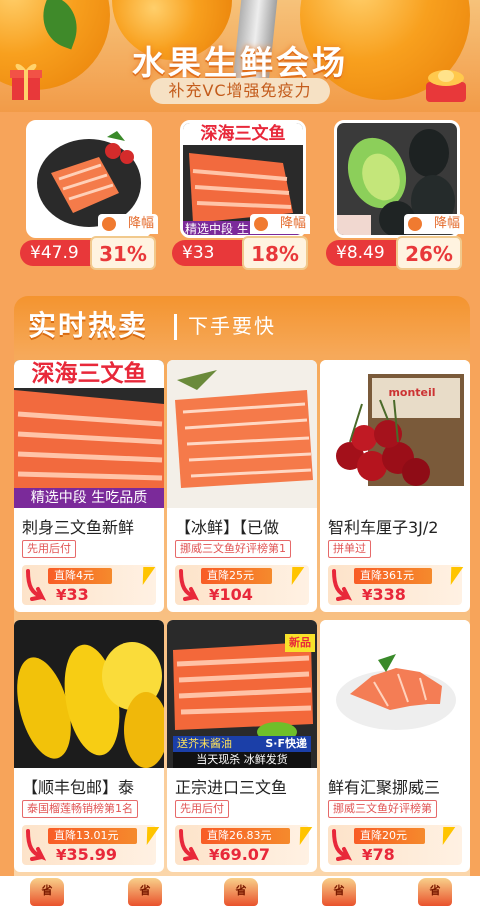  Describe the element at coordinates (236, 576) in the screenshot. I see `price-cut: 直降25元` at that location.